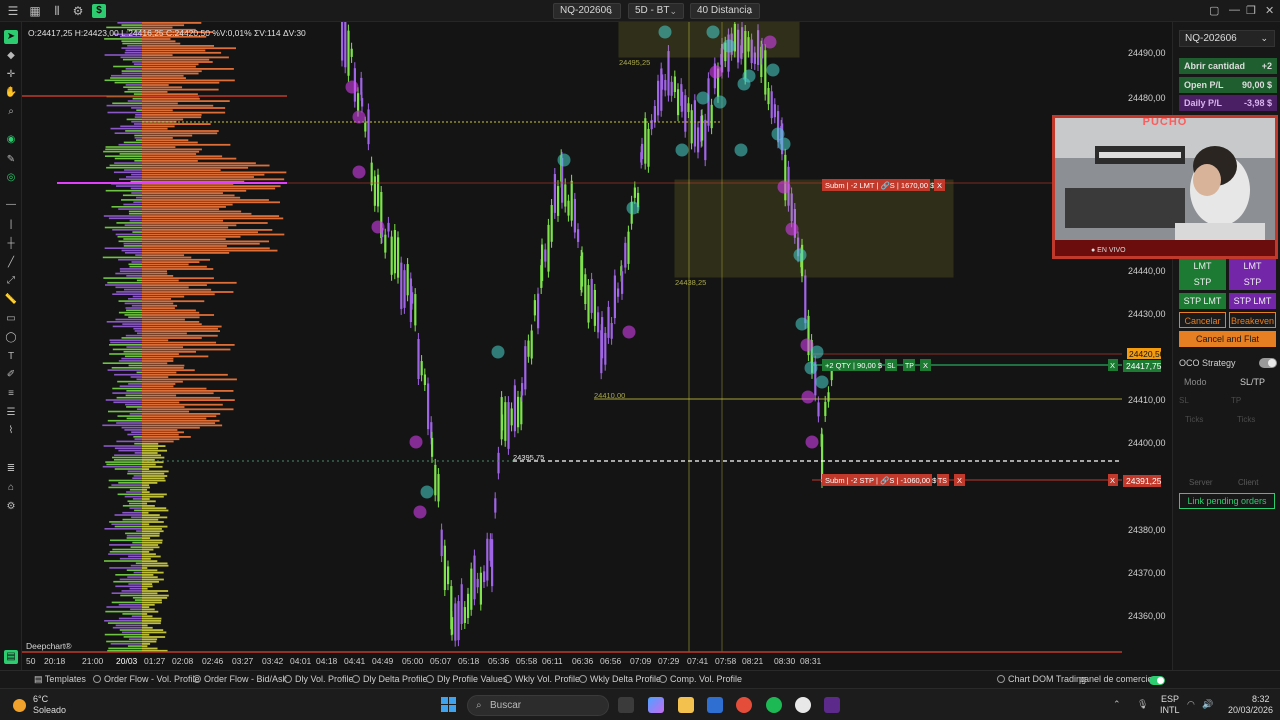 The height and width of the screenshot is (720, 1280). What do you see at coordinates (811, 368) in the screenshot?
I see `trade-bubble` at bounding box center [811, 368].